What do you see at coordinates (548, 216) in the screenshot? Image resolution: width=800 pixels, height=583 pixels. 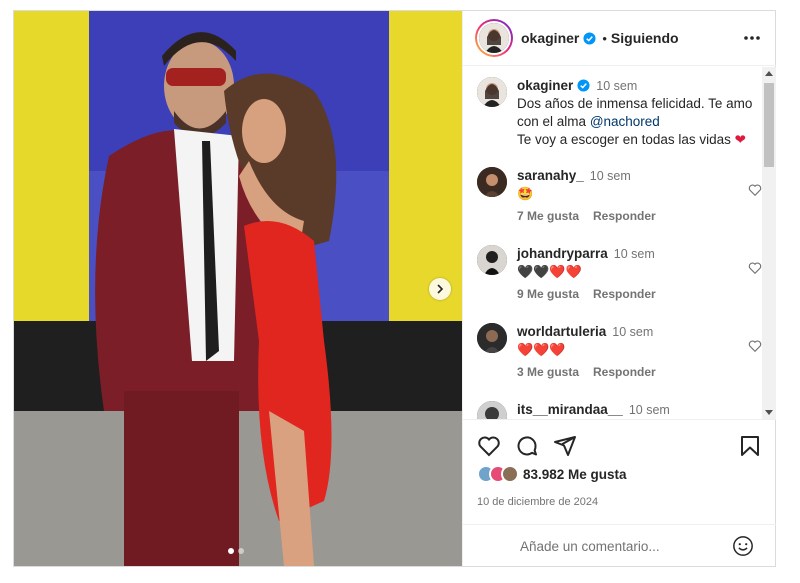 I see `comment-likes: 7 Me gusta` at bounding box center [548, 216].